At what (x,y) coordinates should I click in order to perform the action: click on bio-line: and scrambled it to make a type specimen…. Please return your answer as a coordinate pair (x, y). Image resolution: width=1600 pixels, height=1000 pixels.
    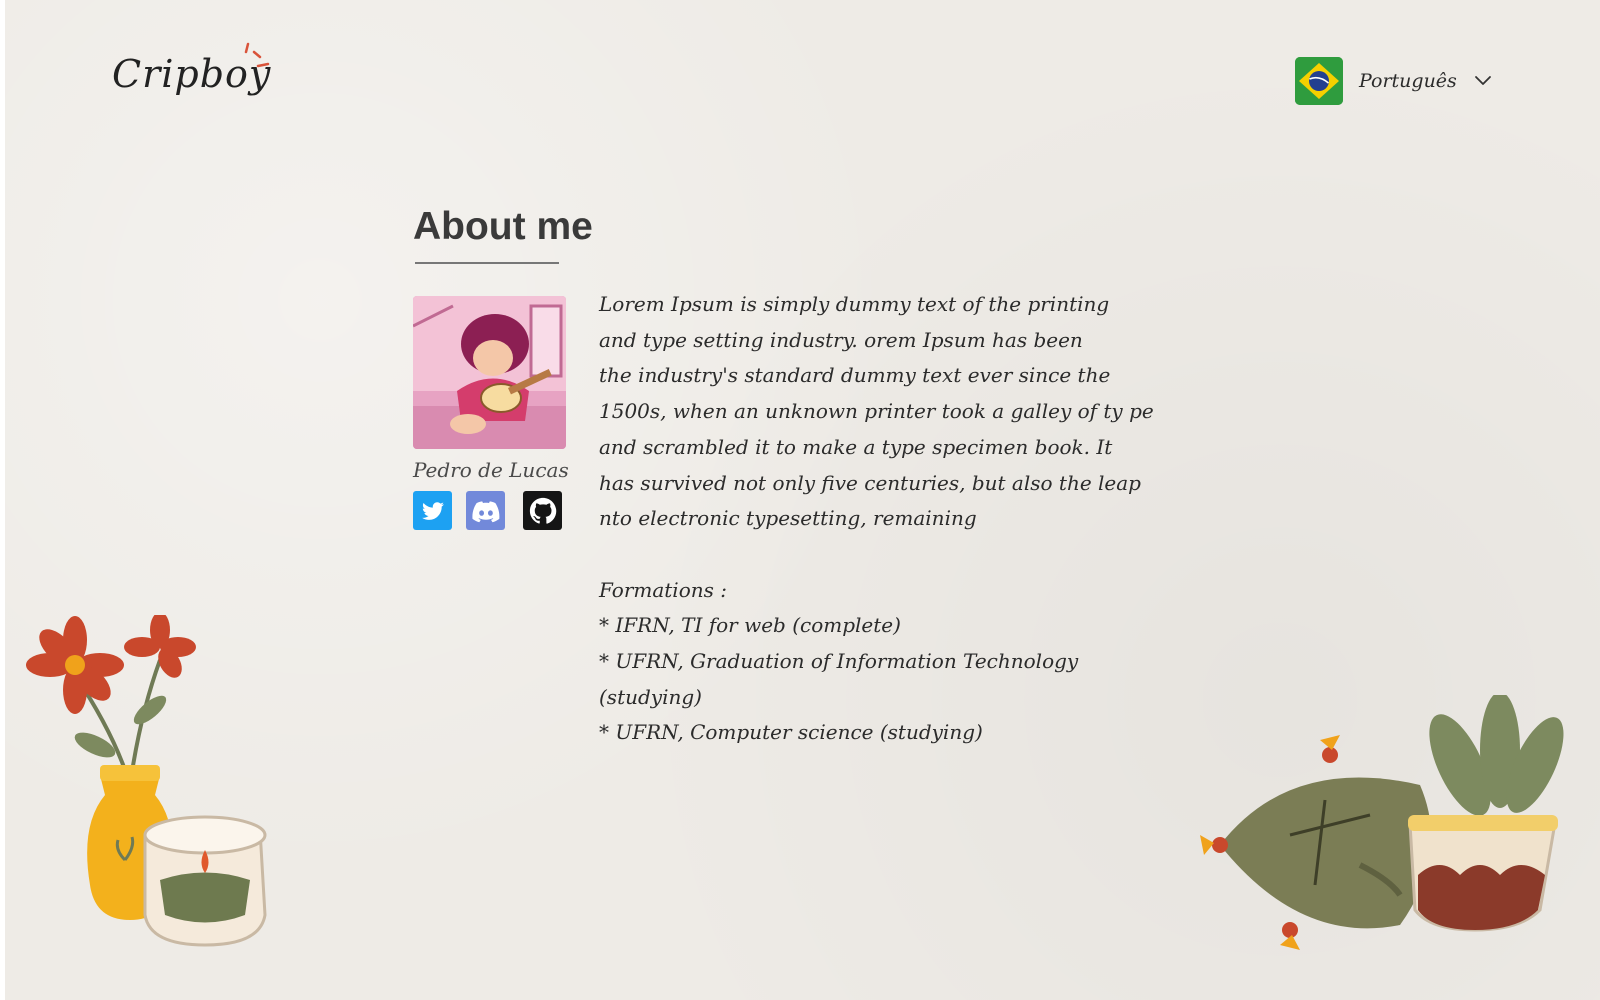
    Looking at the image, I should click on (856, 446).